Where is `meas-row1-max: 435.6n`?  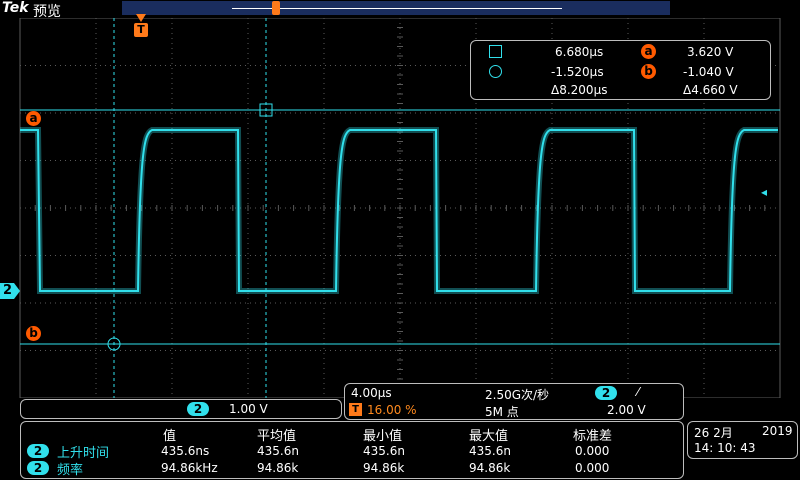 meas-row1-max: 435.6n is located at coordinates (490, 451).